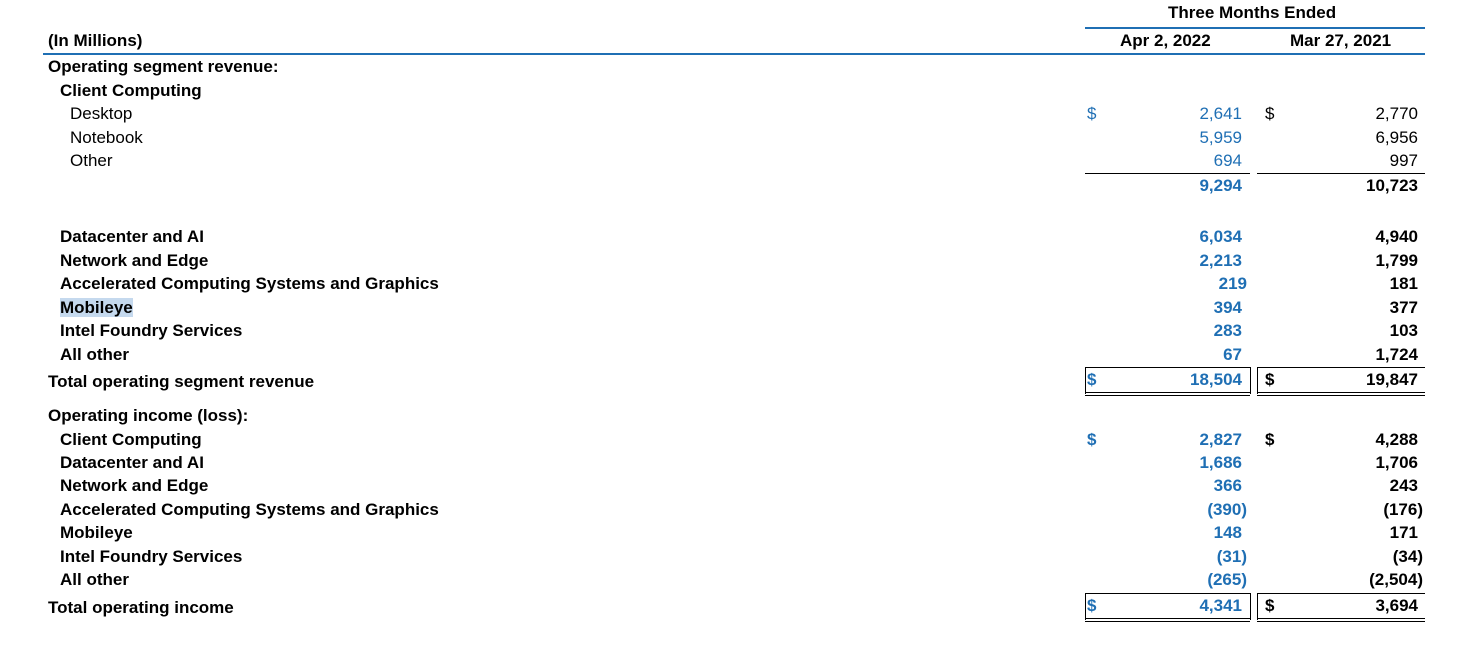  What do you see at coordinates (734, 54) in the screenshot?
I see `column-header-rule` at bounding box center [734, 54].